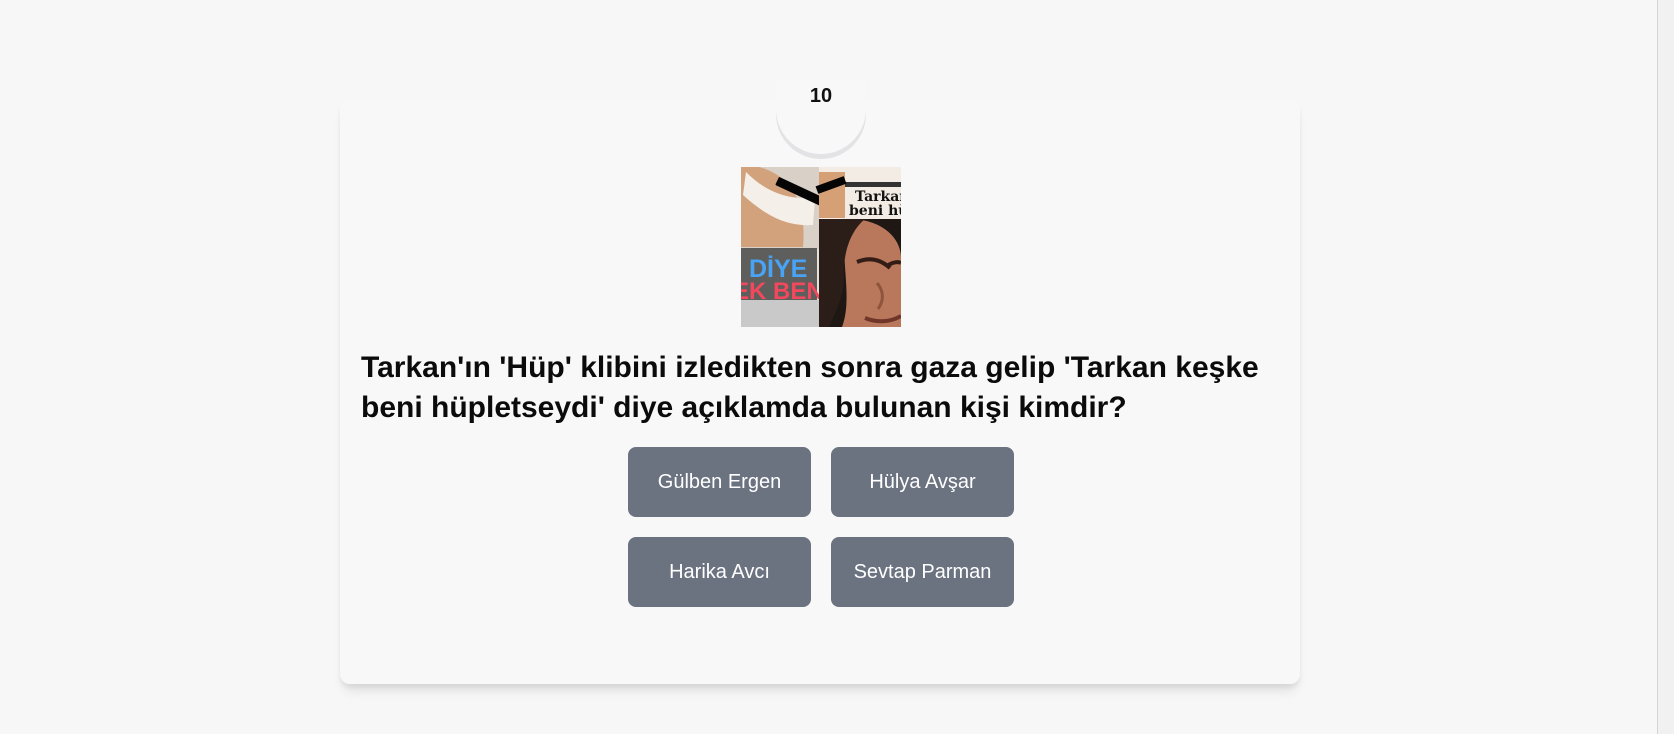  What do you see at coordinates (922, 572) in the screenshot?
I see `answer-option-4: Sevtap Parman` at bounding box center [922, 572].